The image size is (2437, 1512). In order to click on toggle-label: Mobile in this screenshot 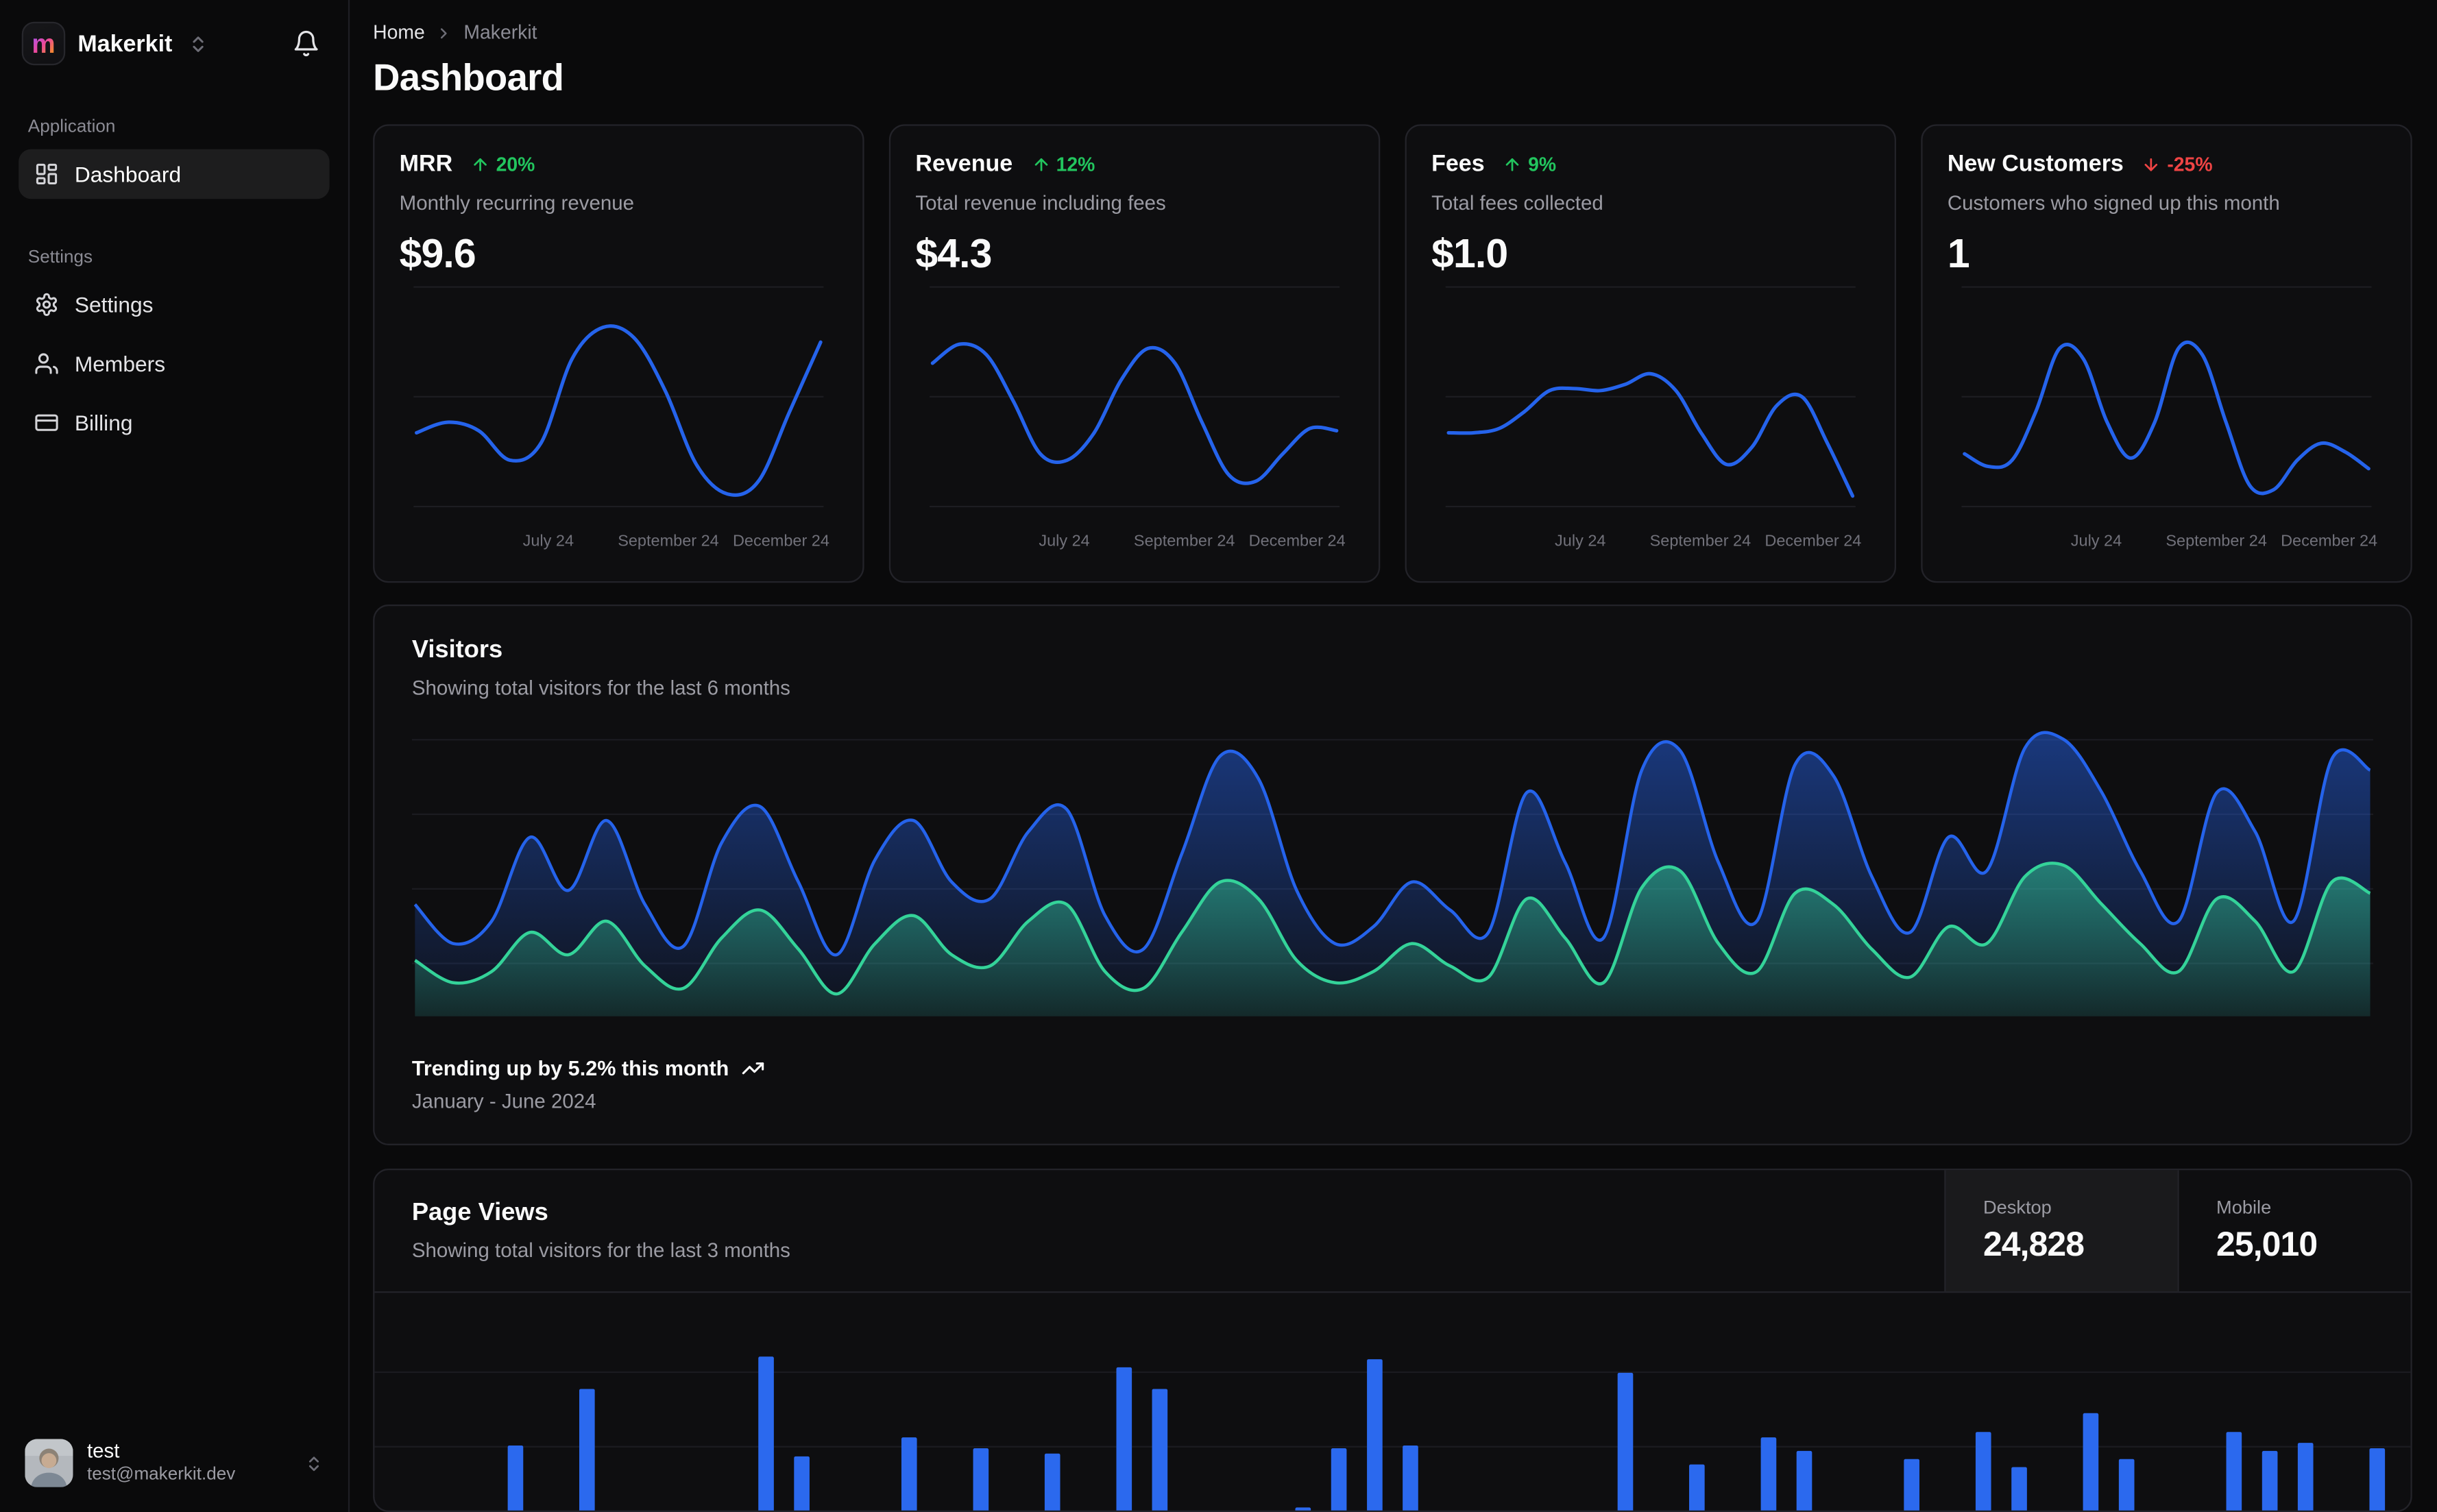, I will do `click(2244, 1207)`.